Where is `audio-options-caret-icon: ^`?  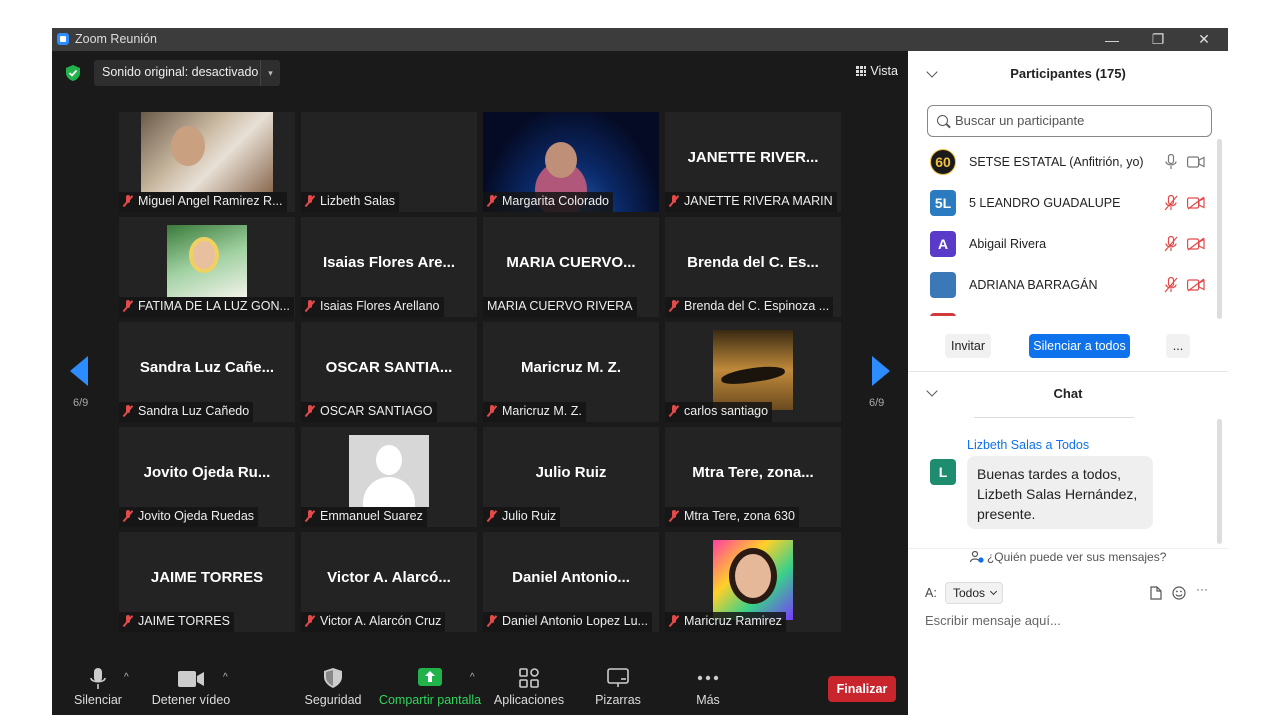 audio-options-caret-icon: ^ is located at coordinates (126, 677).